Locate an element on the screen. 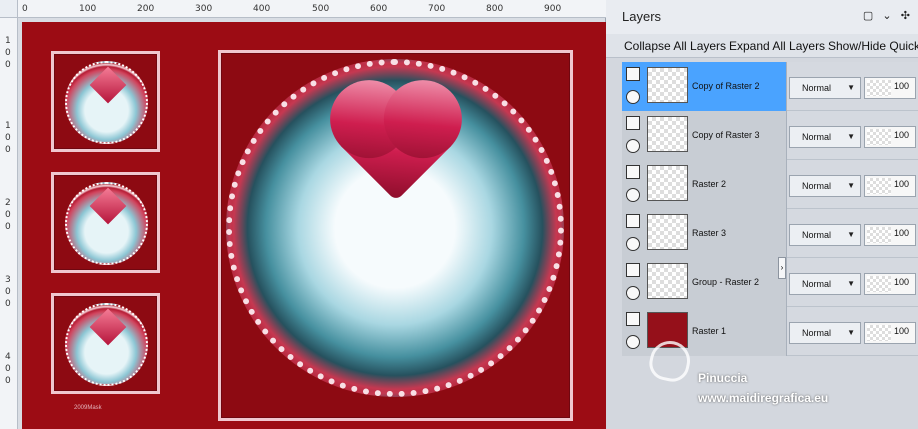 The image size is (918, 429). ruler-label: 400 is located at coordinates (262, 9).